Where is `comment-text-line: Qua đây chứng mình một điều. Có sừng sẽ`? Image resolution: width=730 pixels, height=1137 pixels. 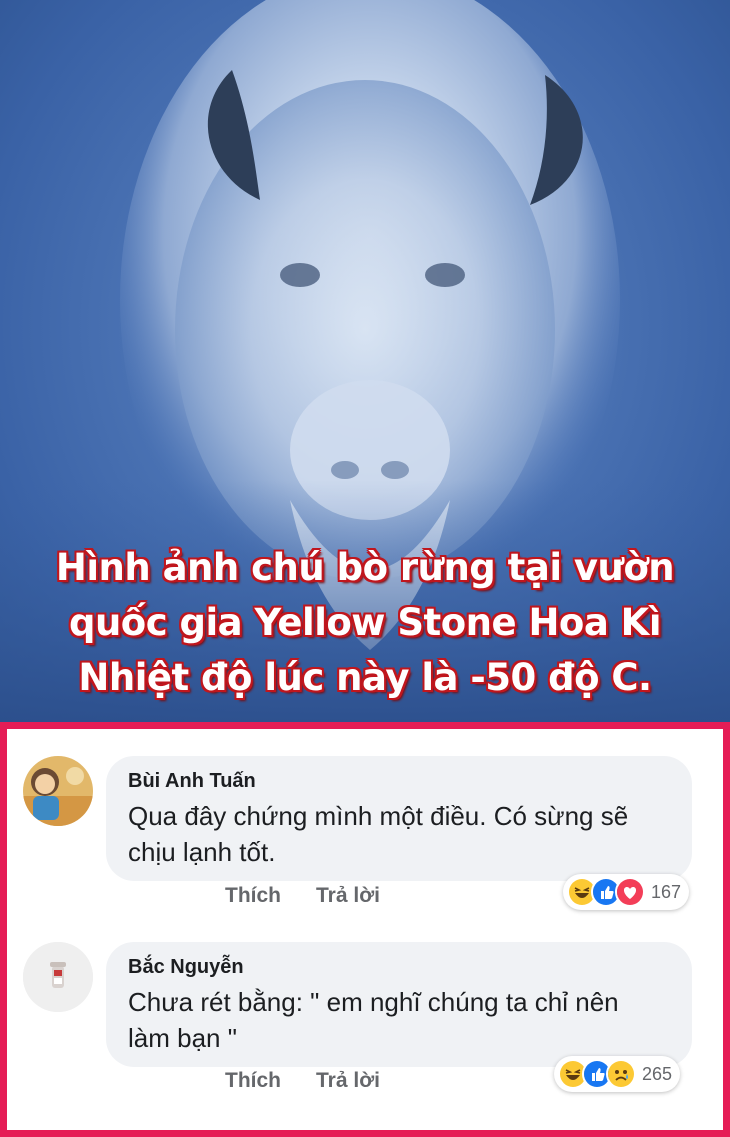
comment-text-line: Qua đây chứng mình một điều. Có sừng sẽ is located at coordinates (378, 816).